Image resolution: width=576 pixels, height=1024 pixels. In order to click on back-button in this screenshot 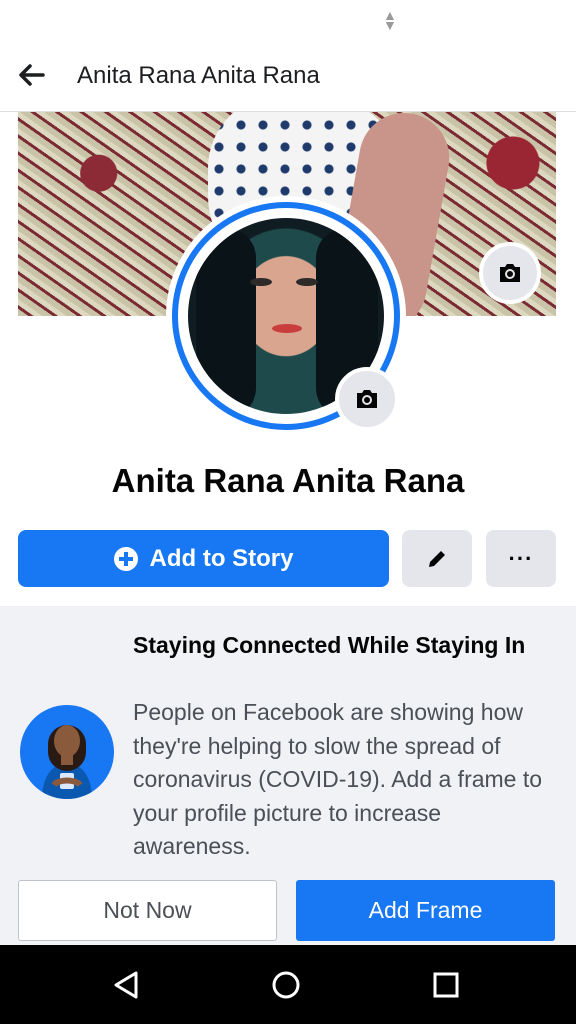, I will do `click(36, 77)`.